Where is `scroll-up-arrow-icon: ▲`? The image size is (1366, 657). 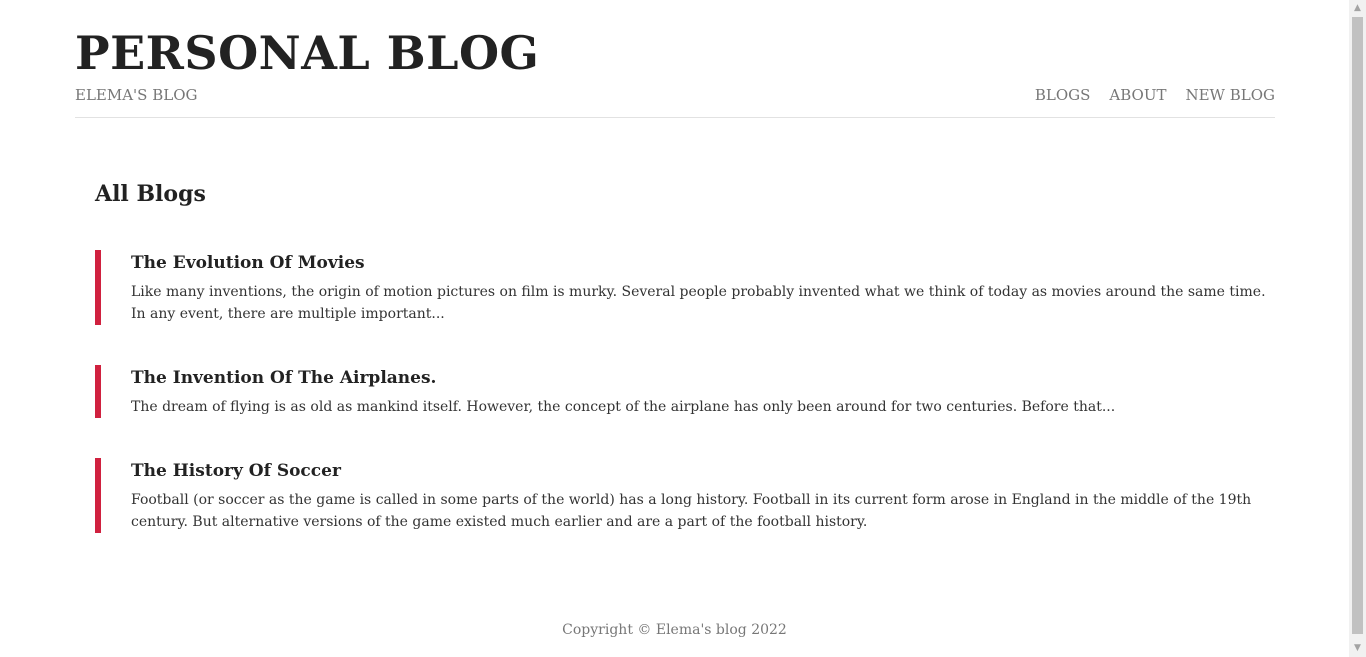 scroll-up-arrow-icon: ▲ is located at coordinates (1357, 8).